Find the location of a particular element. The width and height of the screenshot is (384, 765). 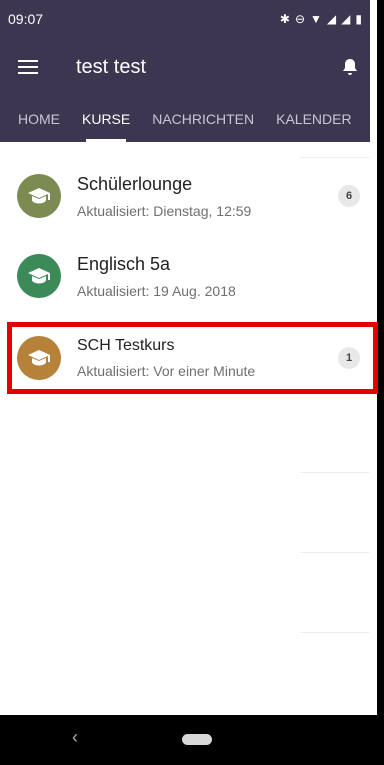

bluetooth-icon: ✱ is located at coordinates (284, 19).